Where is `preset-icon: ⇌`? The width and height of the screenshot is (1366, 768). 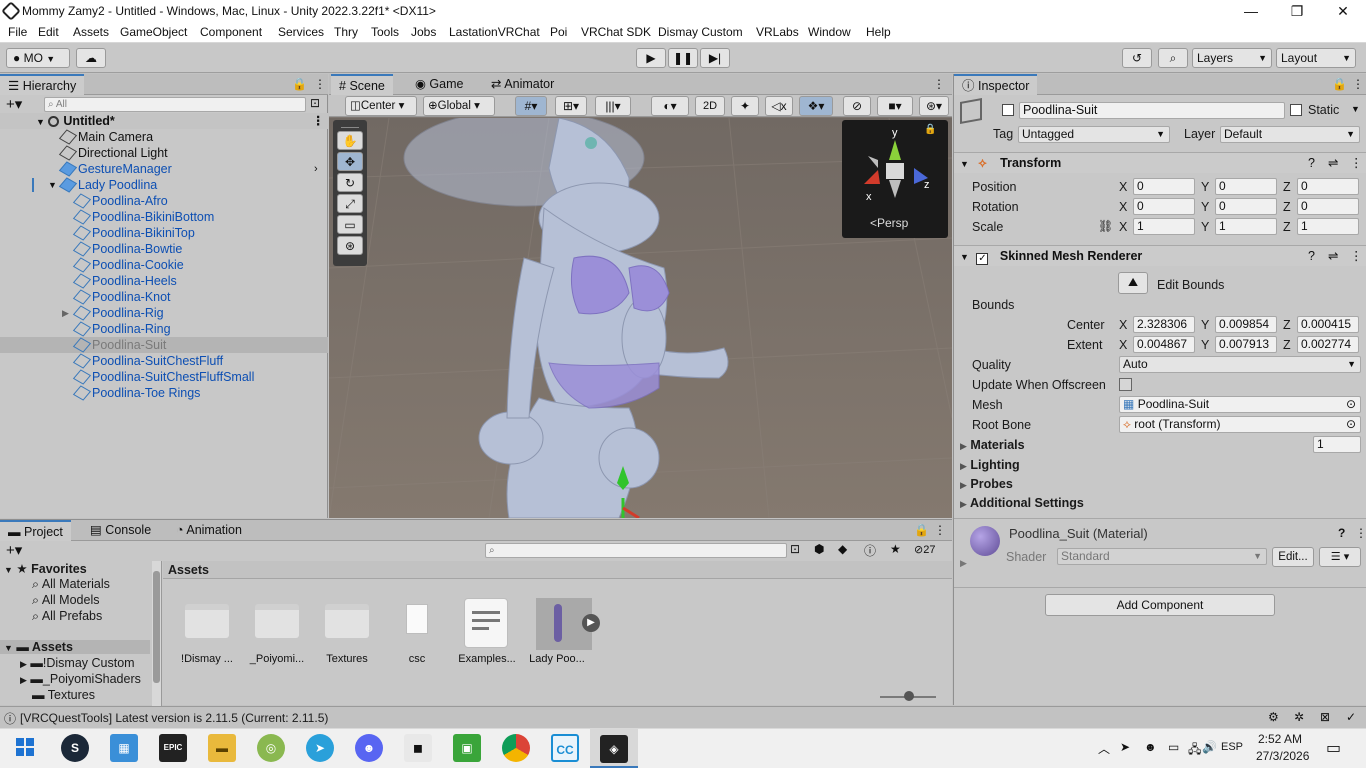 preset-icon: ⇌ is located at coordinates (1333, 256).